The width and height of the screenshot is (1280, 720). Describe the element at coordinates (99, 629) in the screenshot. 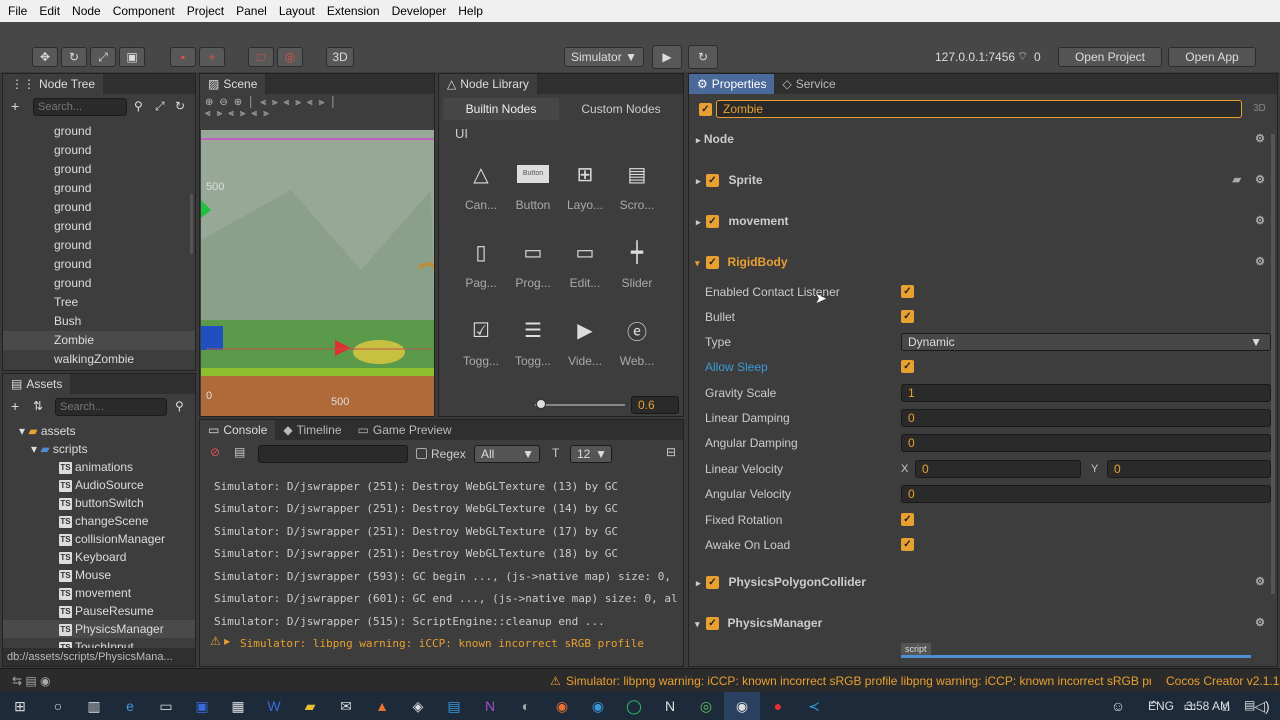

I see `asset-file-selected: TS PhysicsManager` at that location.